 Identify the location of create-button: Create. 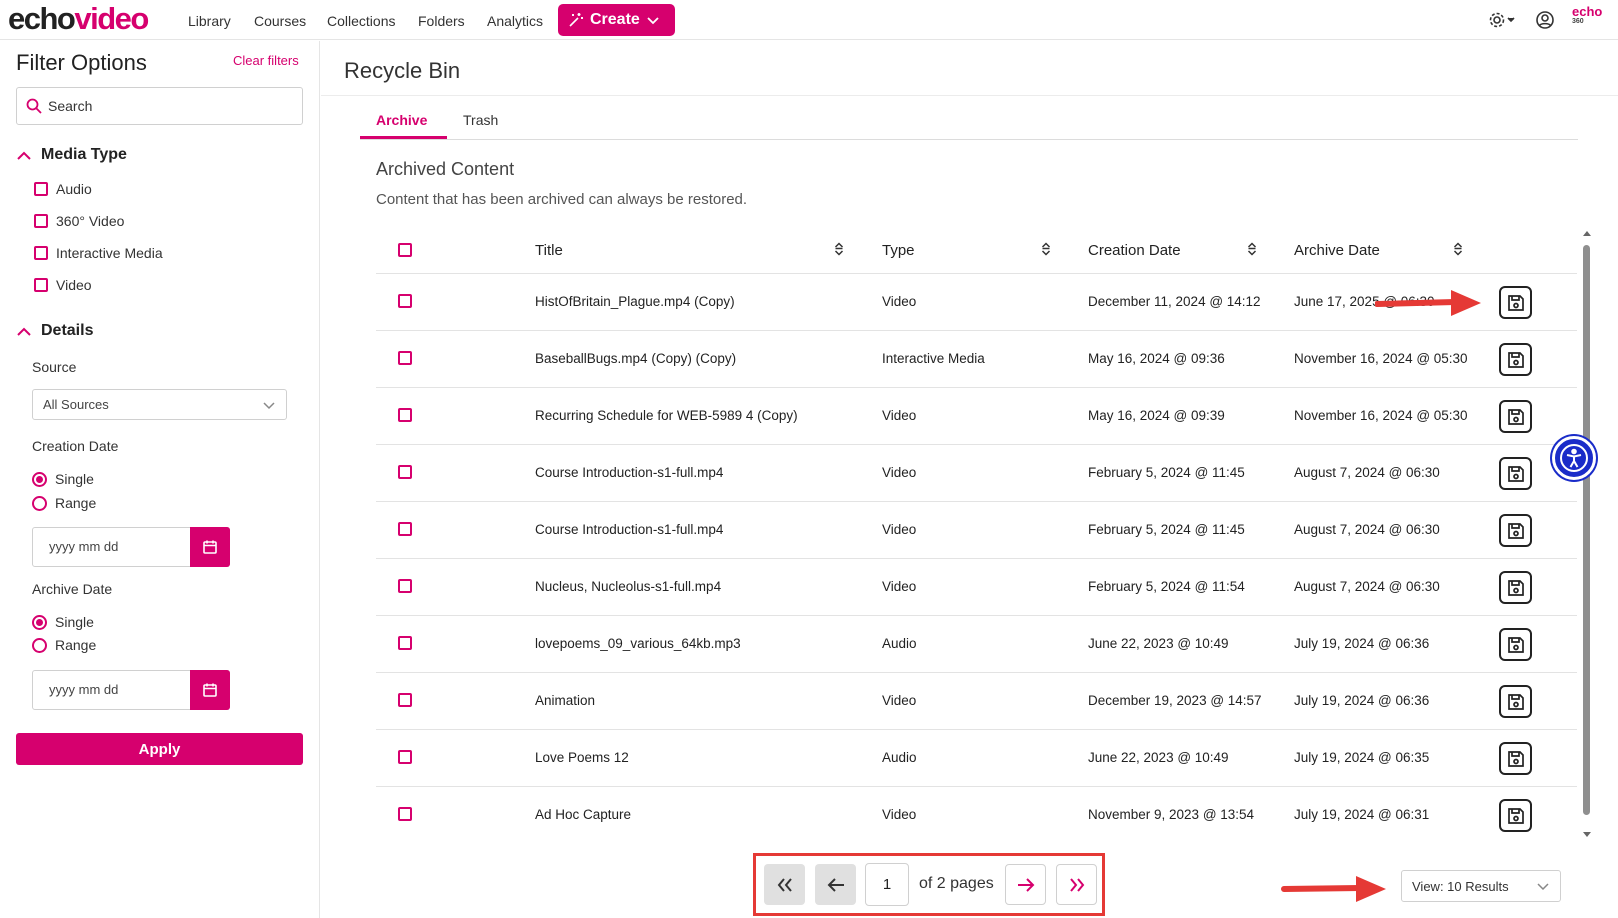
(616, 20).